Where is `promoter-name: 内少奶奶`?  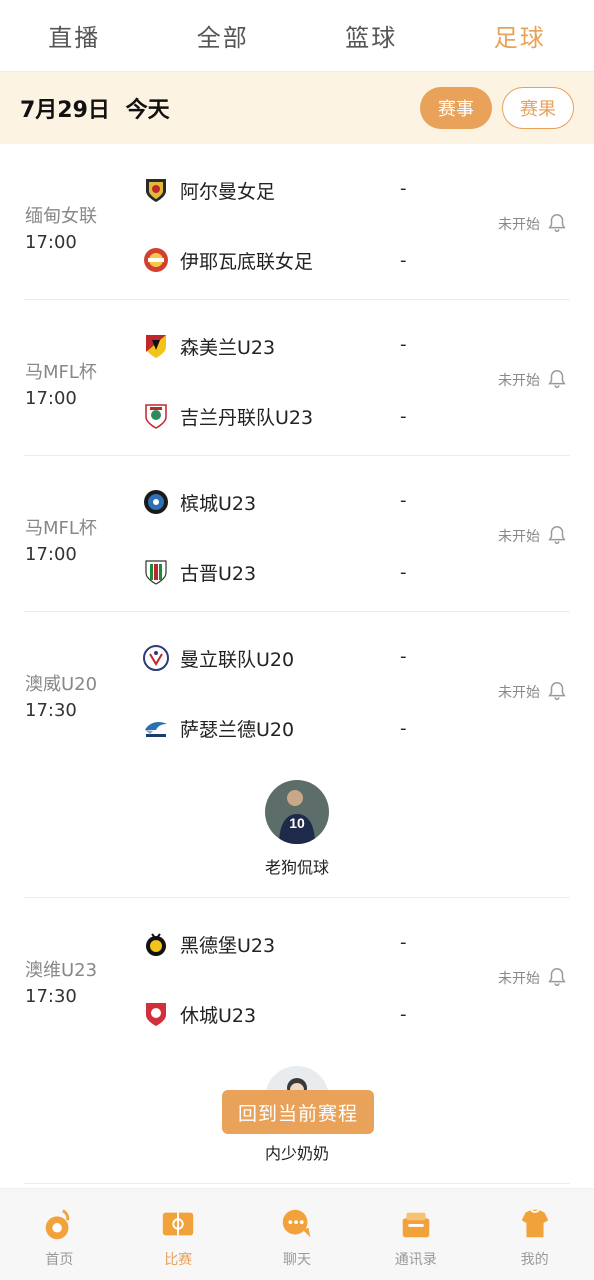
promoter-name: 内少奶奶 is located at coordinates (296, 1153).